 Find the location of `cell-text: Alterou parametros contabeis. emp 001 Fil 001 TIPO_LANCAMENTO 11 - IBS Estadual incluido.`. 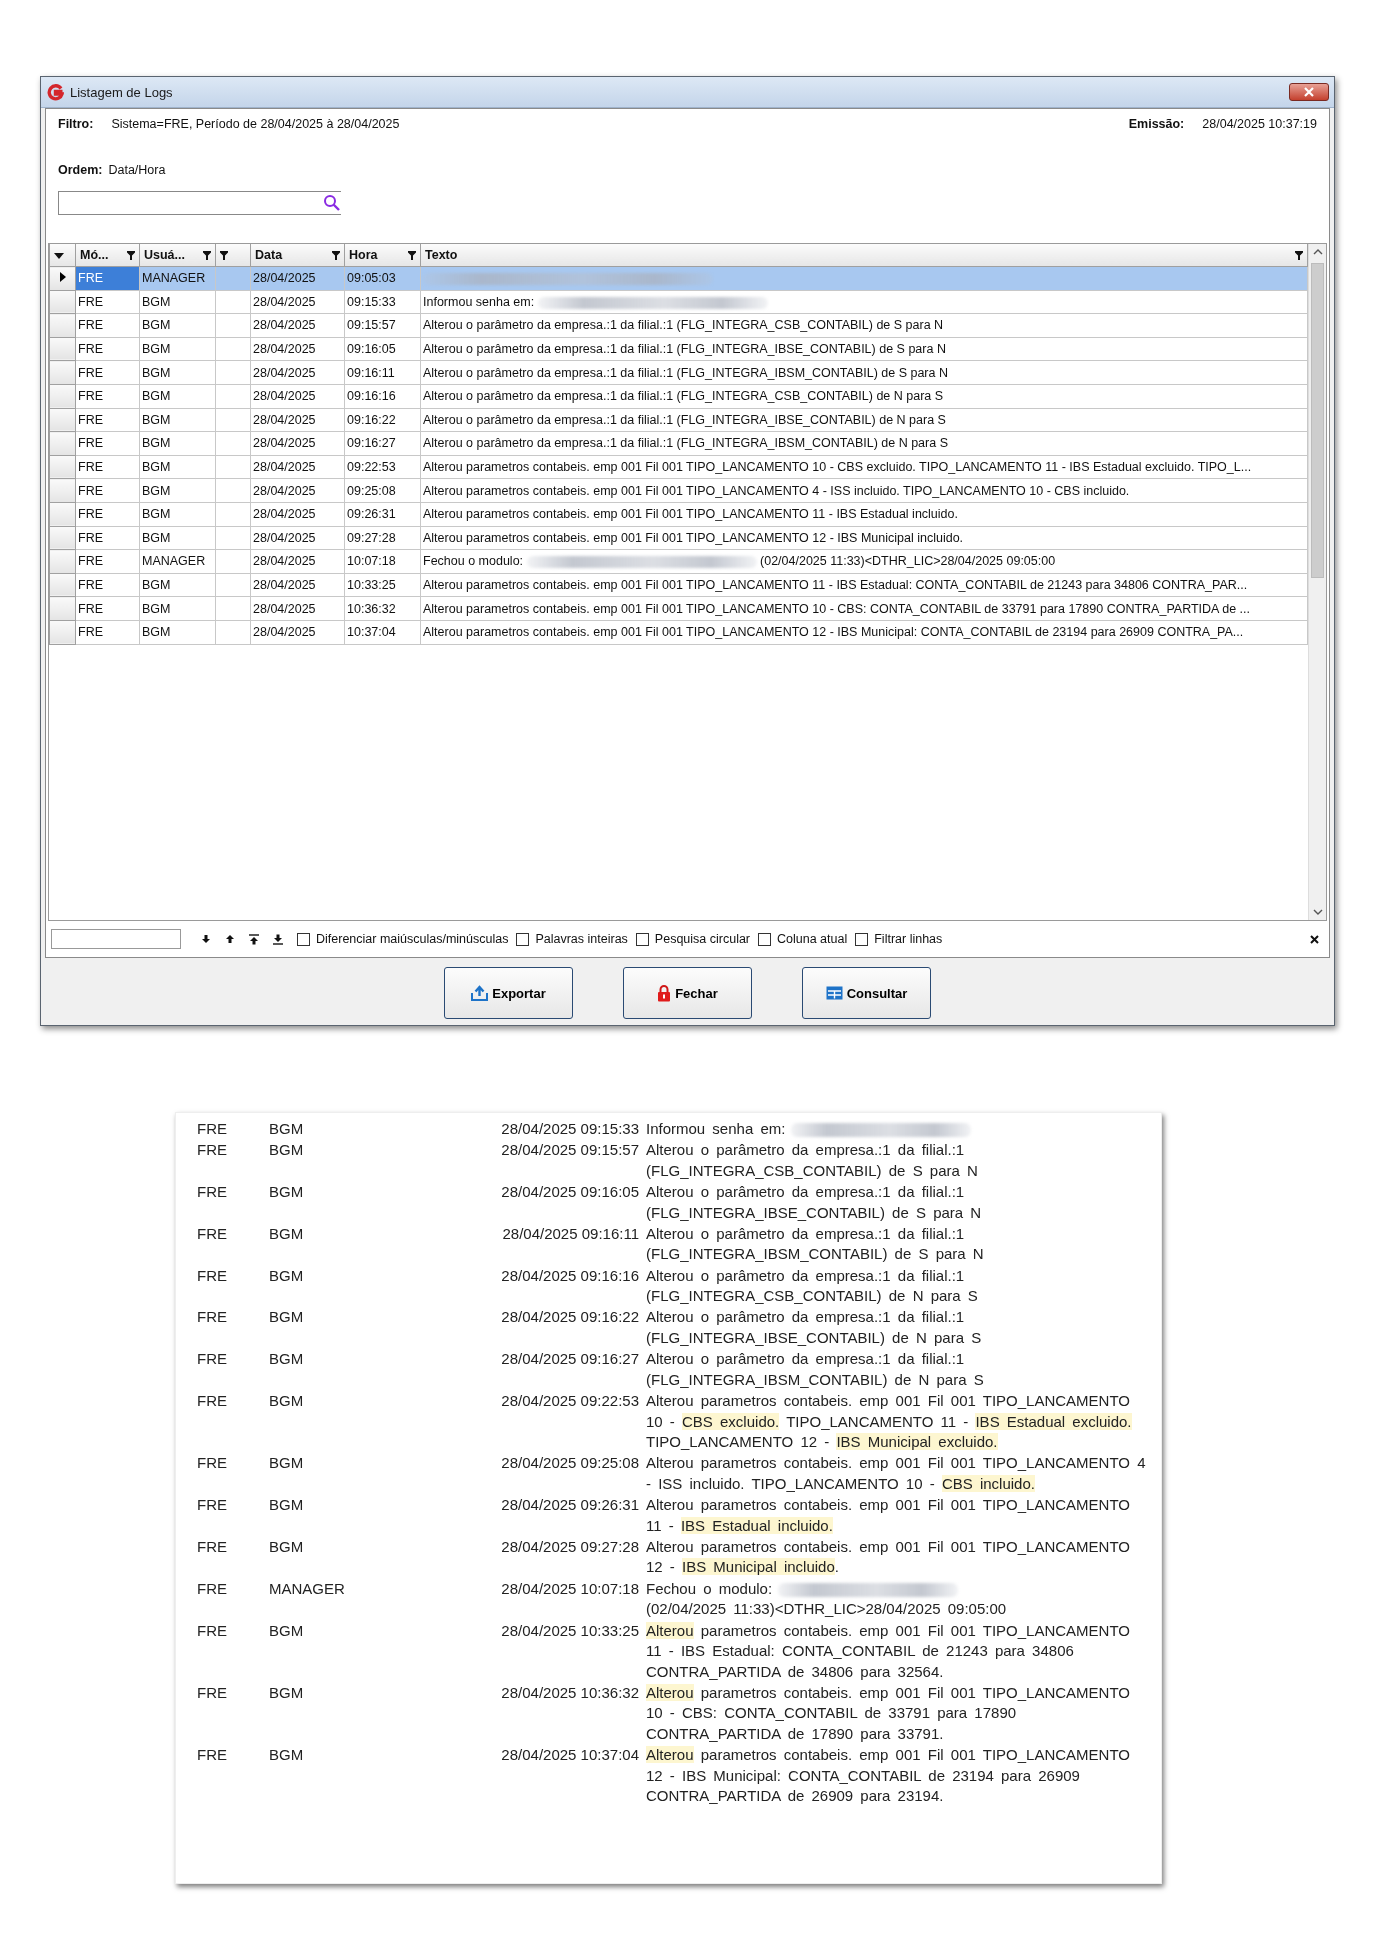

cell-text: Alterou parametros contabeis. emp 001 Fil 001 TIPO_LANCAMENTO 11 - IBS Estadual incluido. is located at coordinates (690, 514).